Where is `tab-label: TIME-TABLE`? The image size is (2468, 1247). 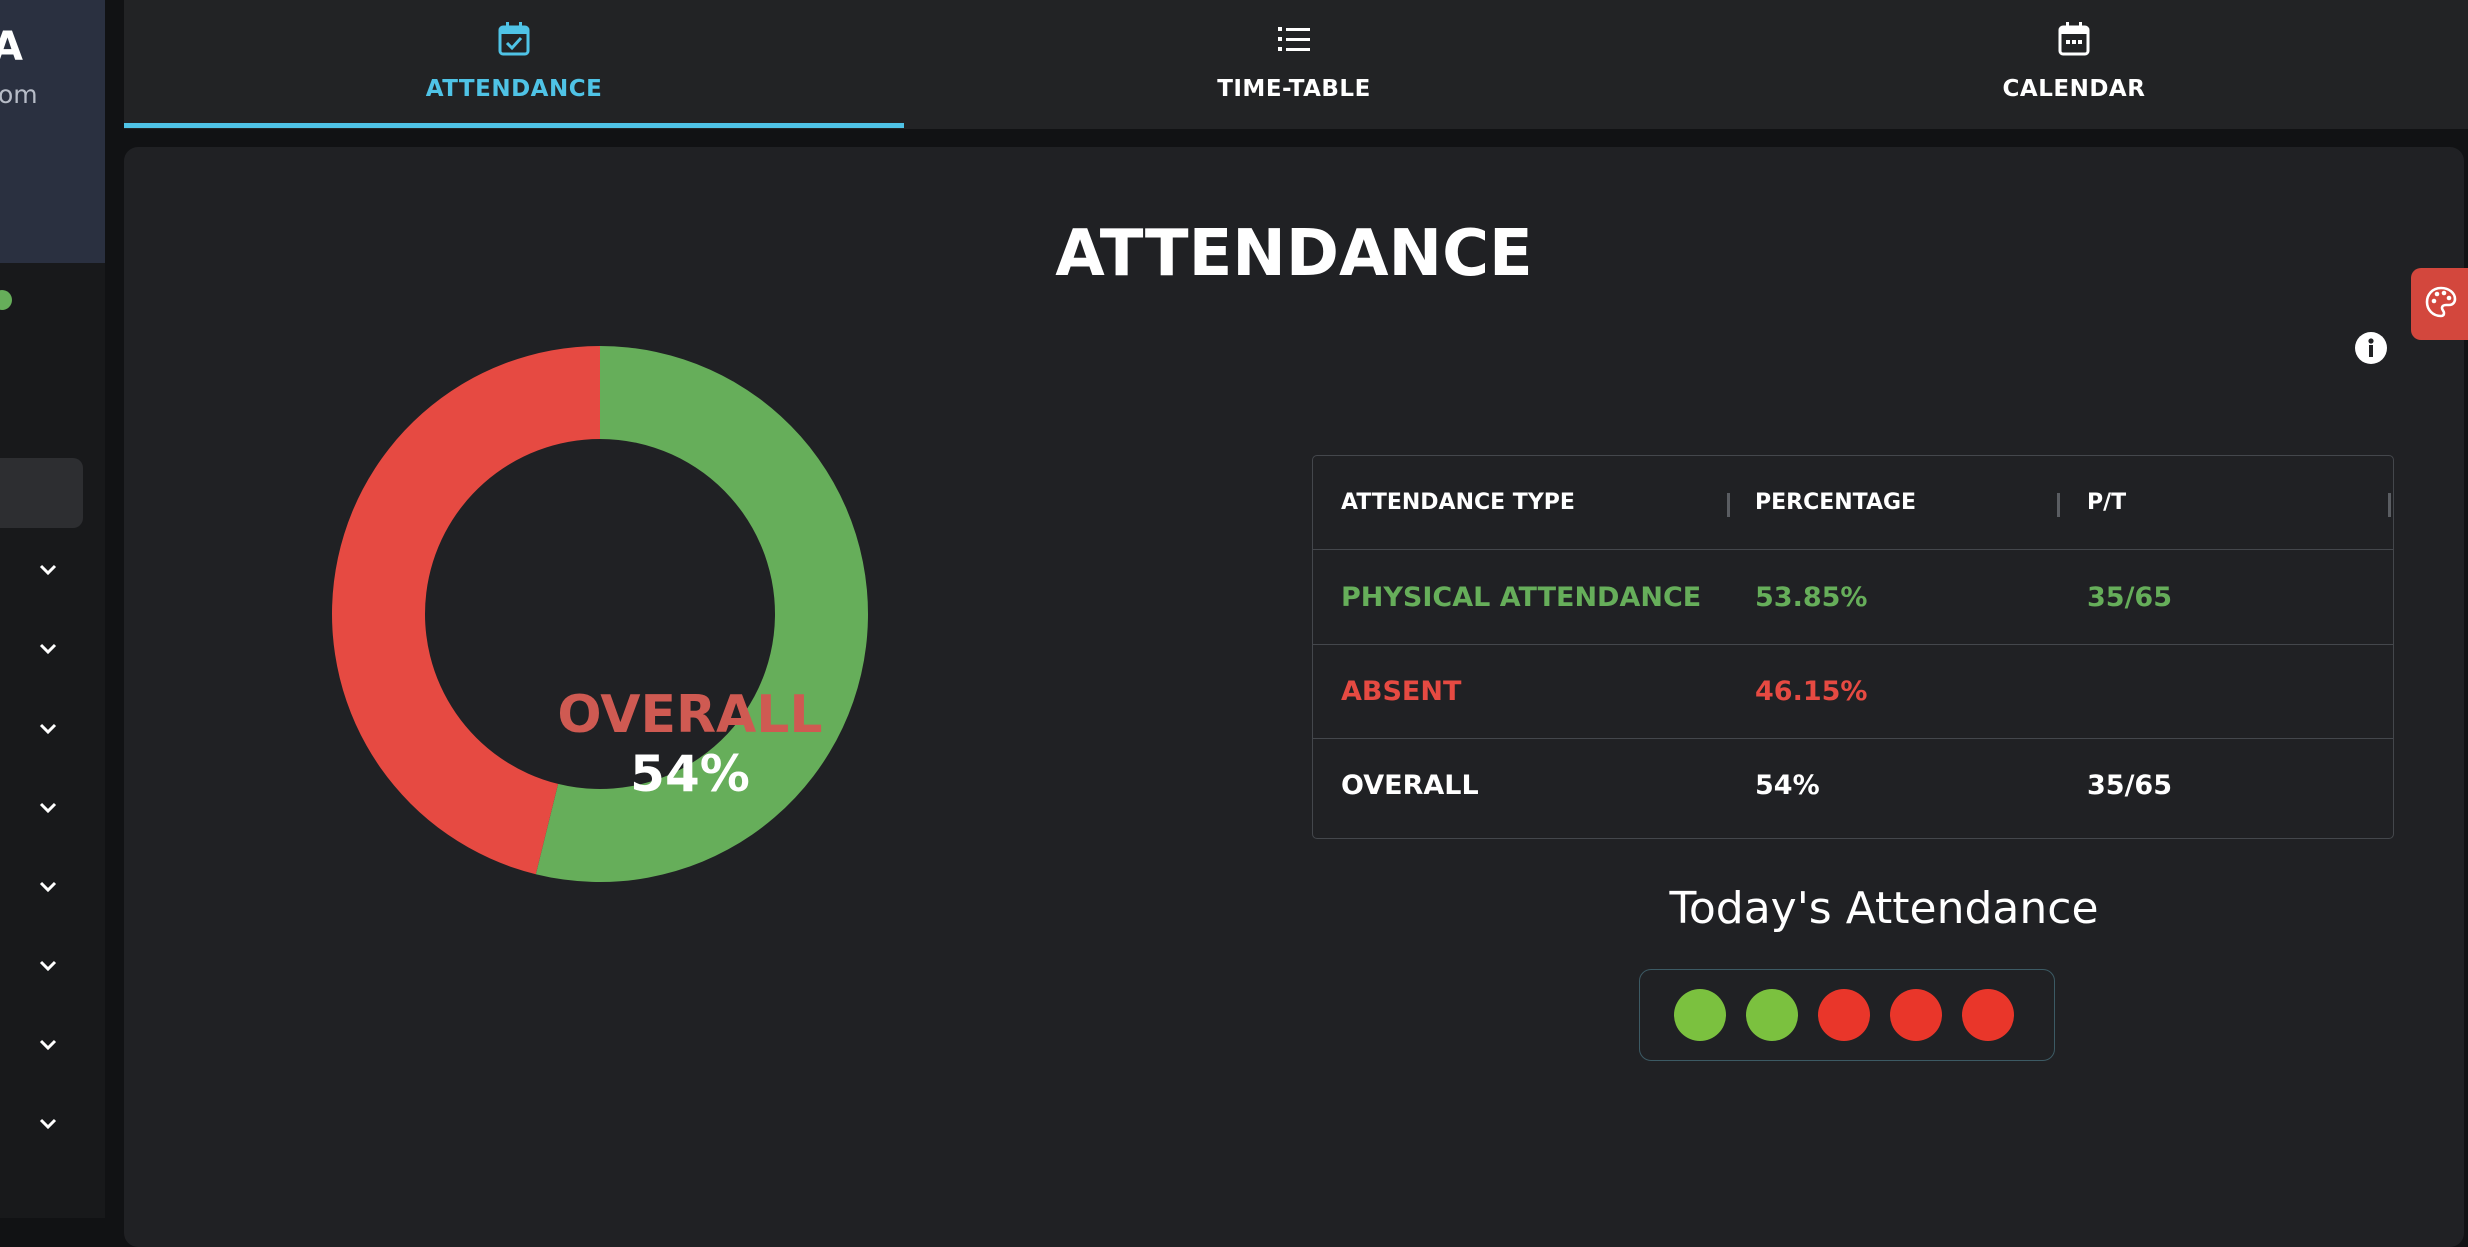
tab-label: TIME-TABLE is located at coordinates (1294, 89).